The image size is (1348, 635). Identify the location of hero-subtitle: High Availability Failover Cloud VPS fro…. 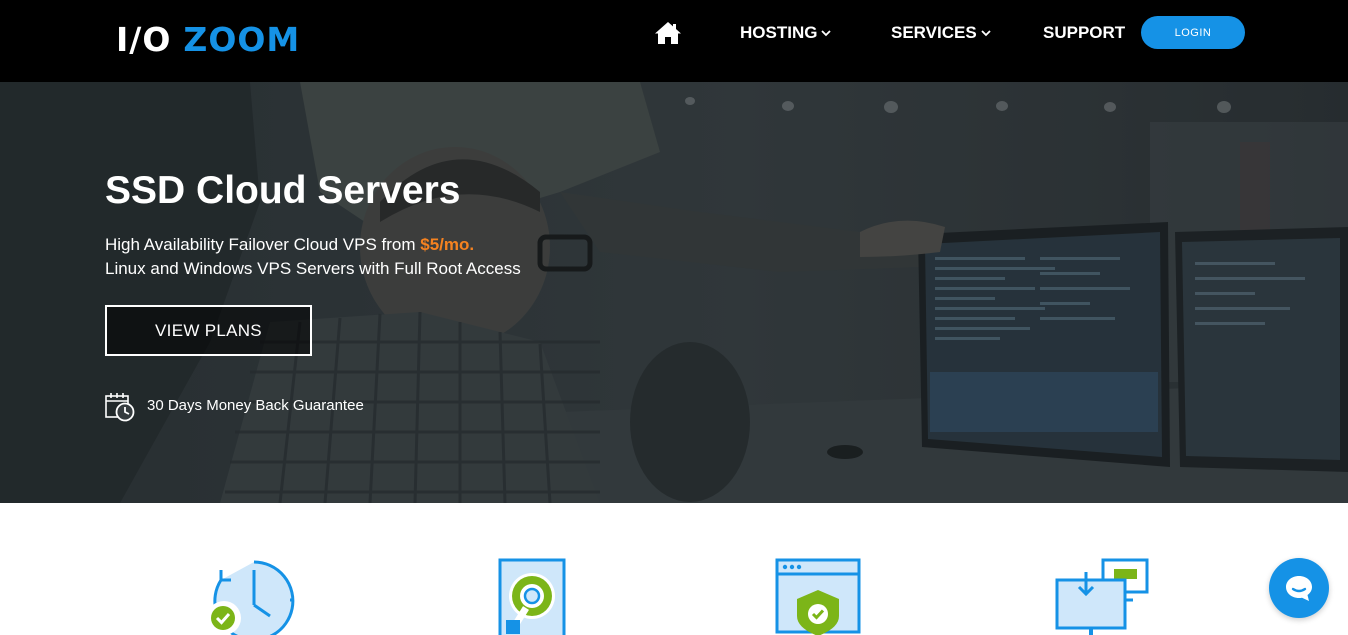
(313, 257).